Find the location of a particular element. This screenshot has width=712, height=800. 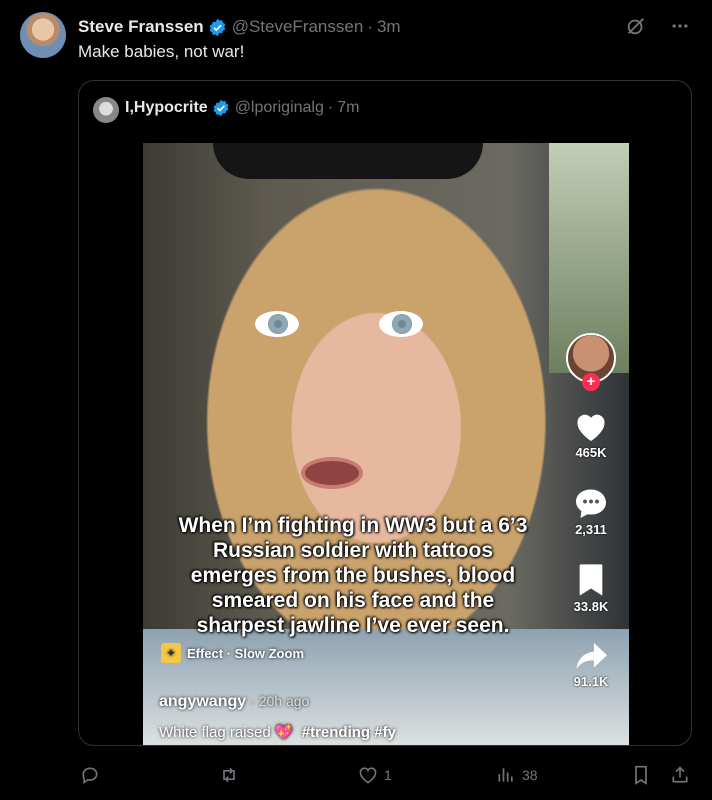

bookmark-icon is located at coordinates (641, 775).